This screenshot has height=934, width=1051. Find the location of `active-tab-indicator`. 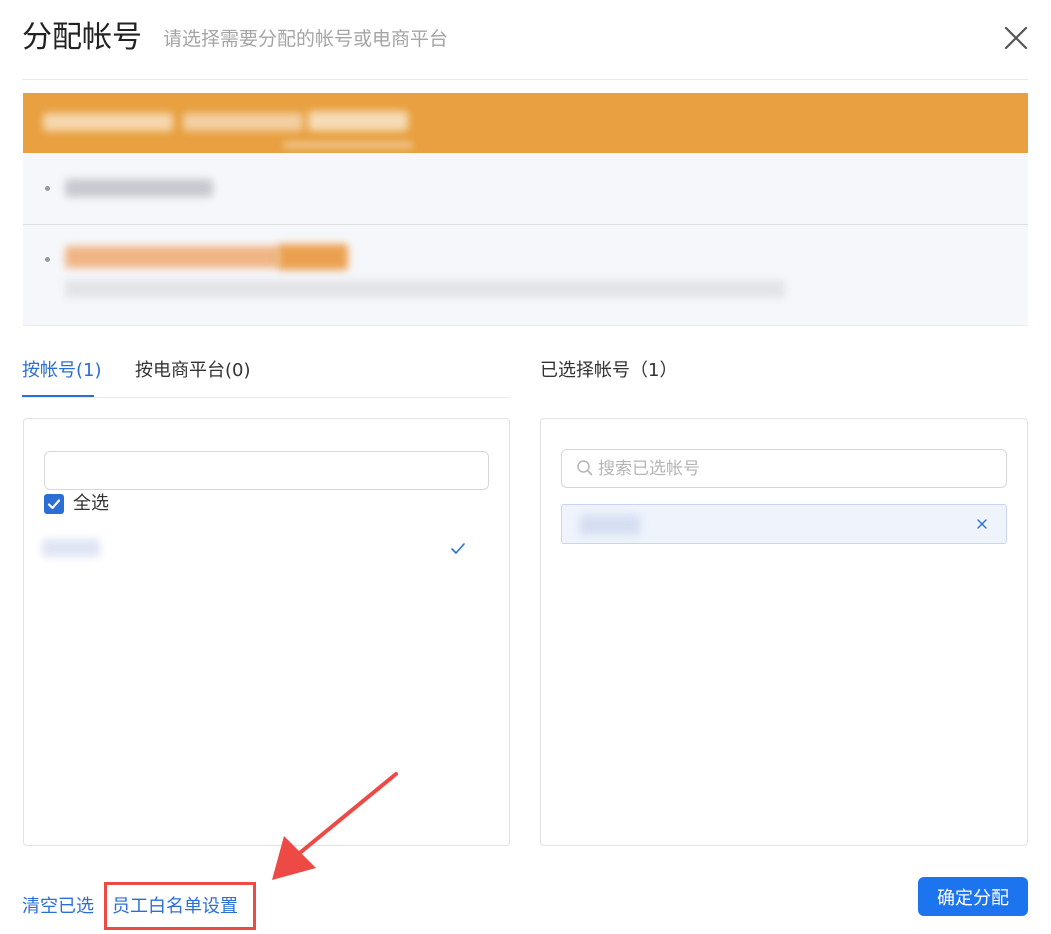

active-tab-indicator is located at coordinates (58, 396).